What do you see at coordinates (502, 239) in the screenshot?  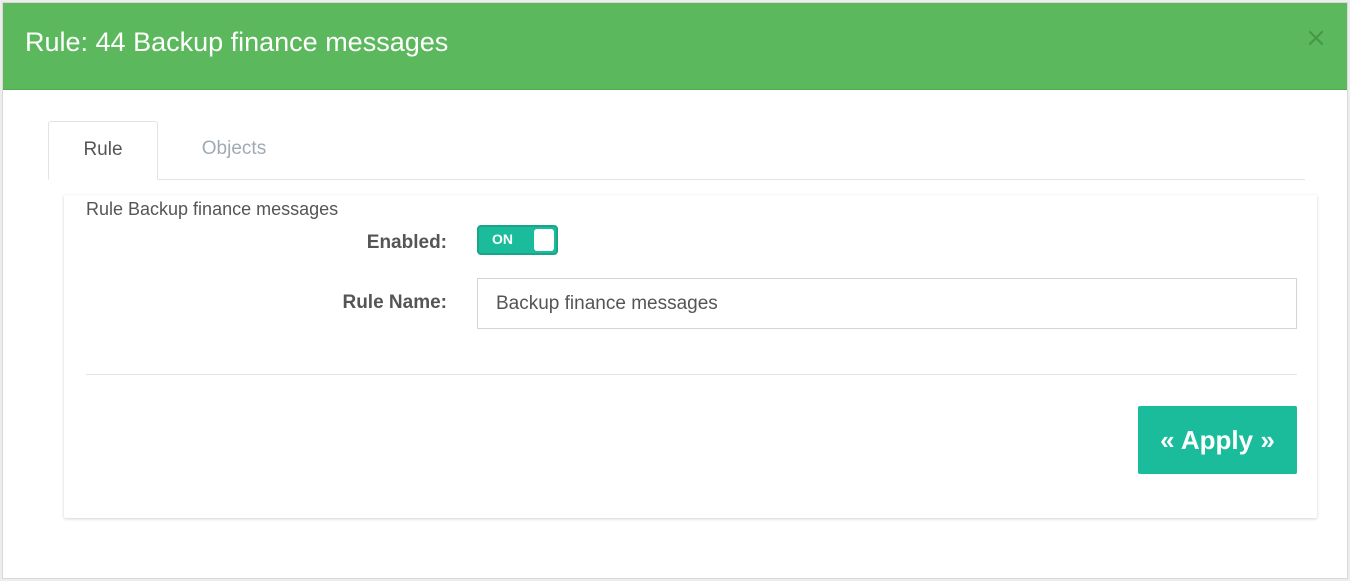 I see `toggle-state-label: ON` at bounding box center [502, 239].